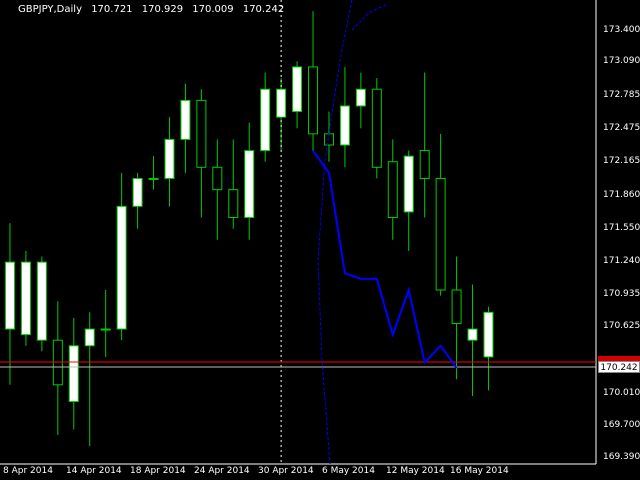  I want to click on price-tick: 170.010, so click(621, 393).